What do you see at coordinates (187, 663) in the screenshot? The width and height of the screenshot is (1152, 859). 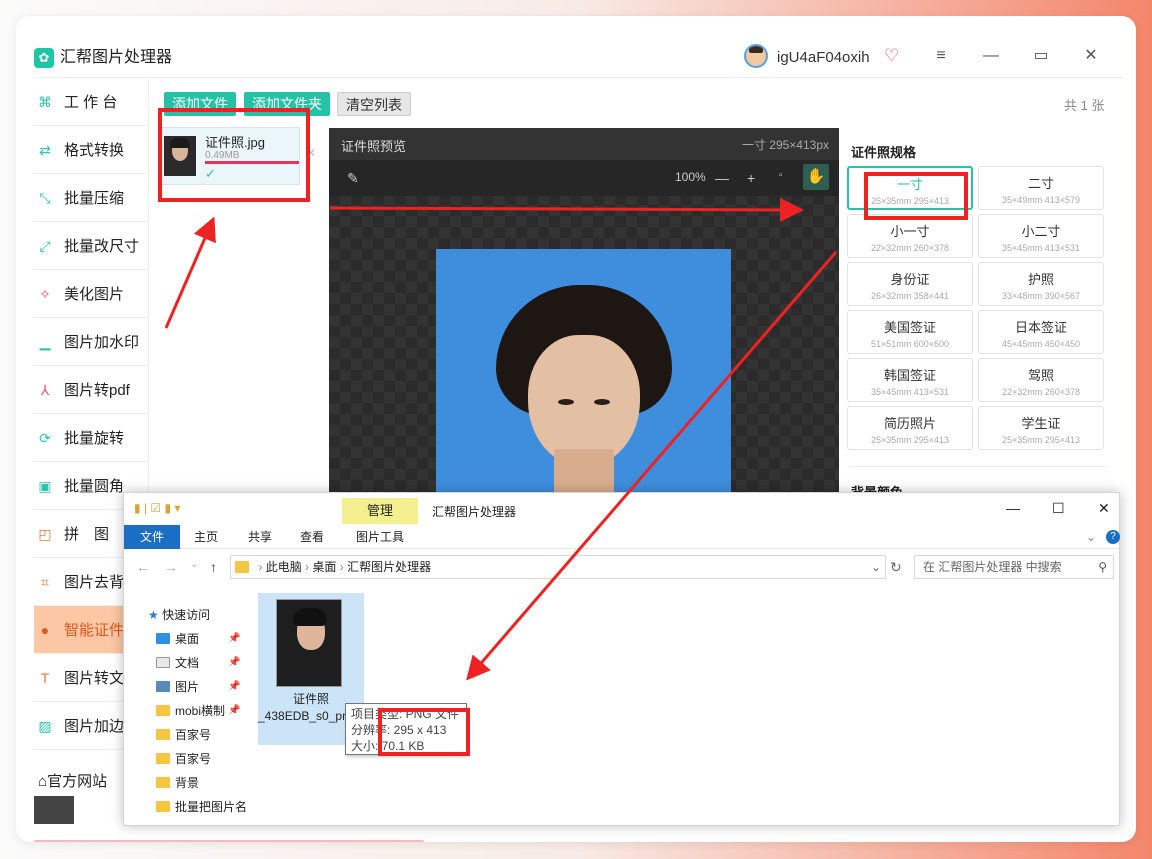 I see `nav-item-label: 文档` at bounding box center [187, 663].